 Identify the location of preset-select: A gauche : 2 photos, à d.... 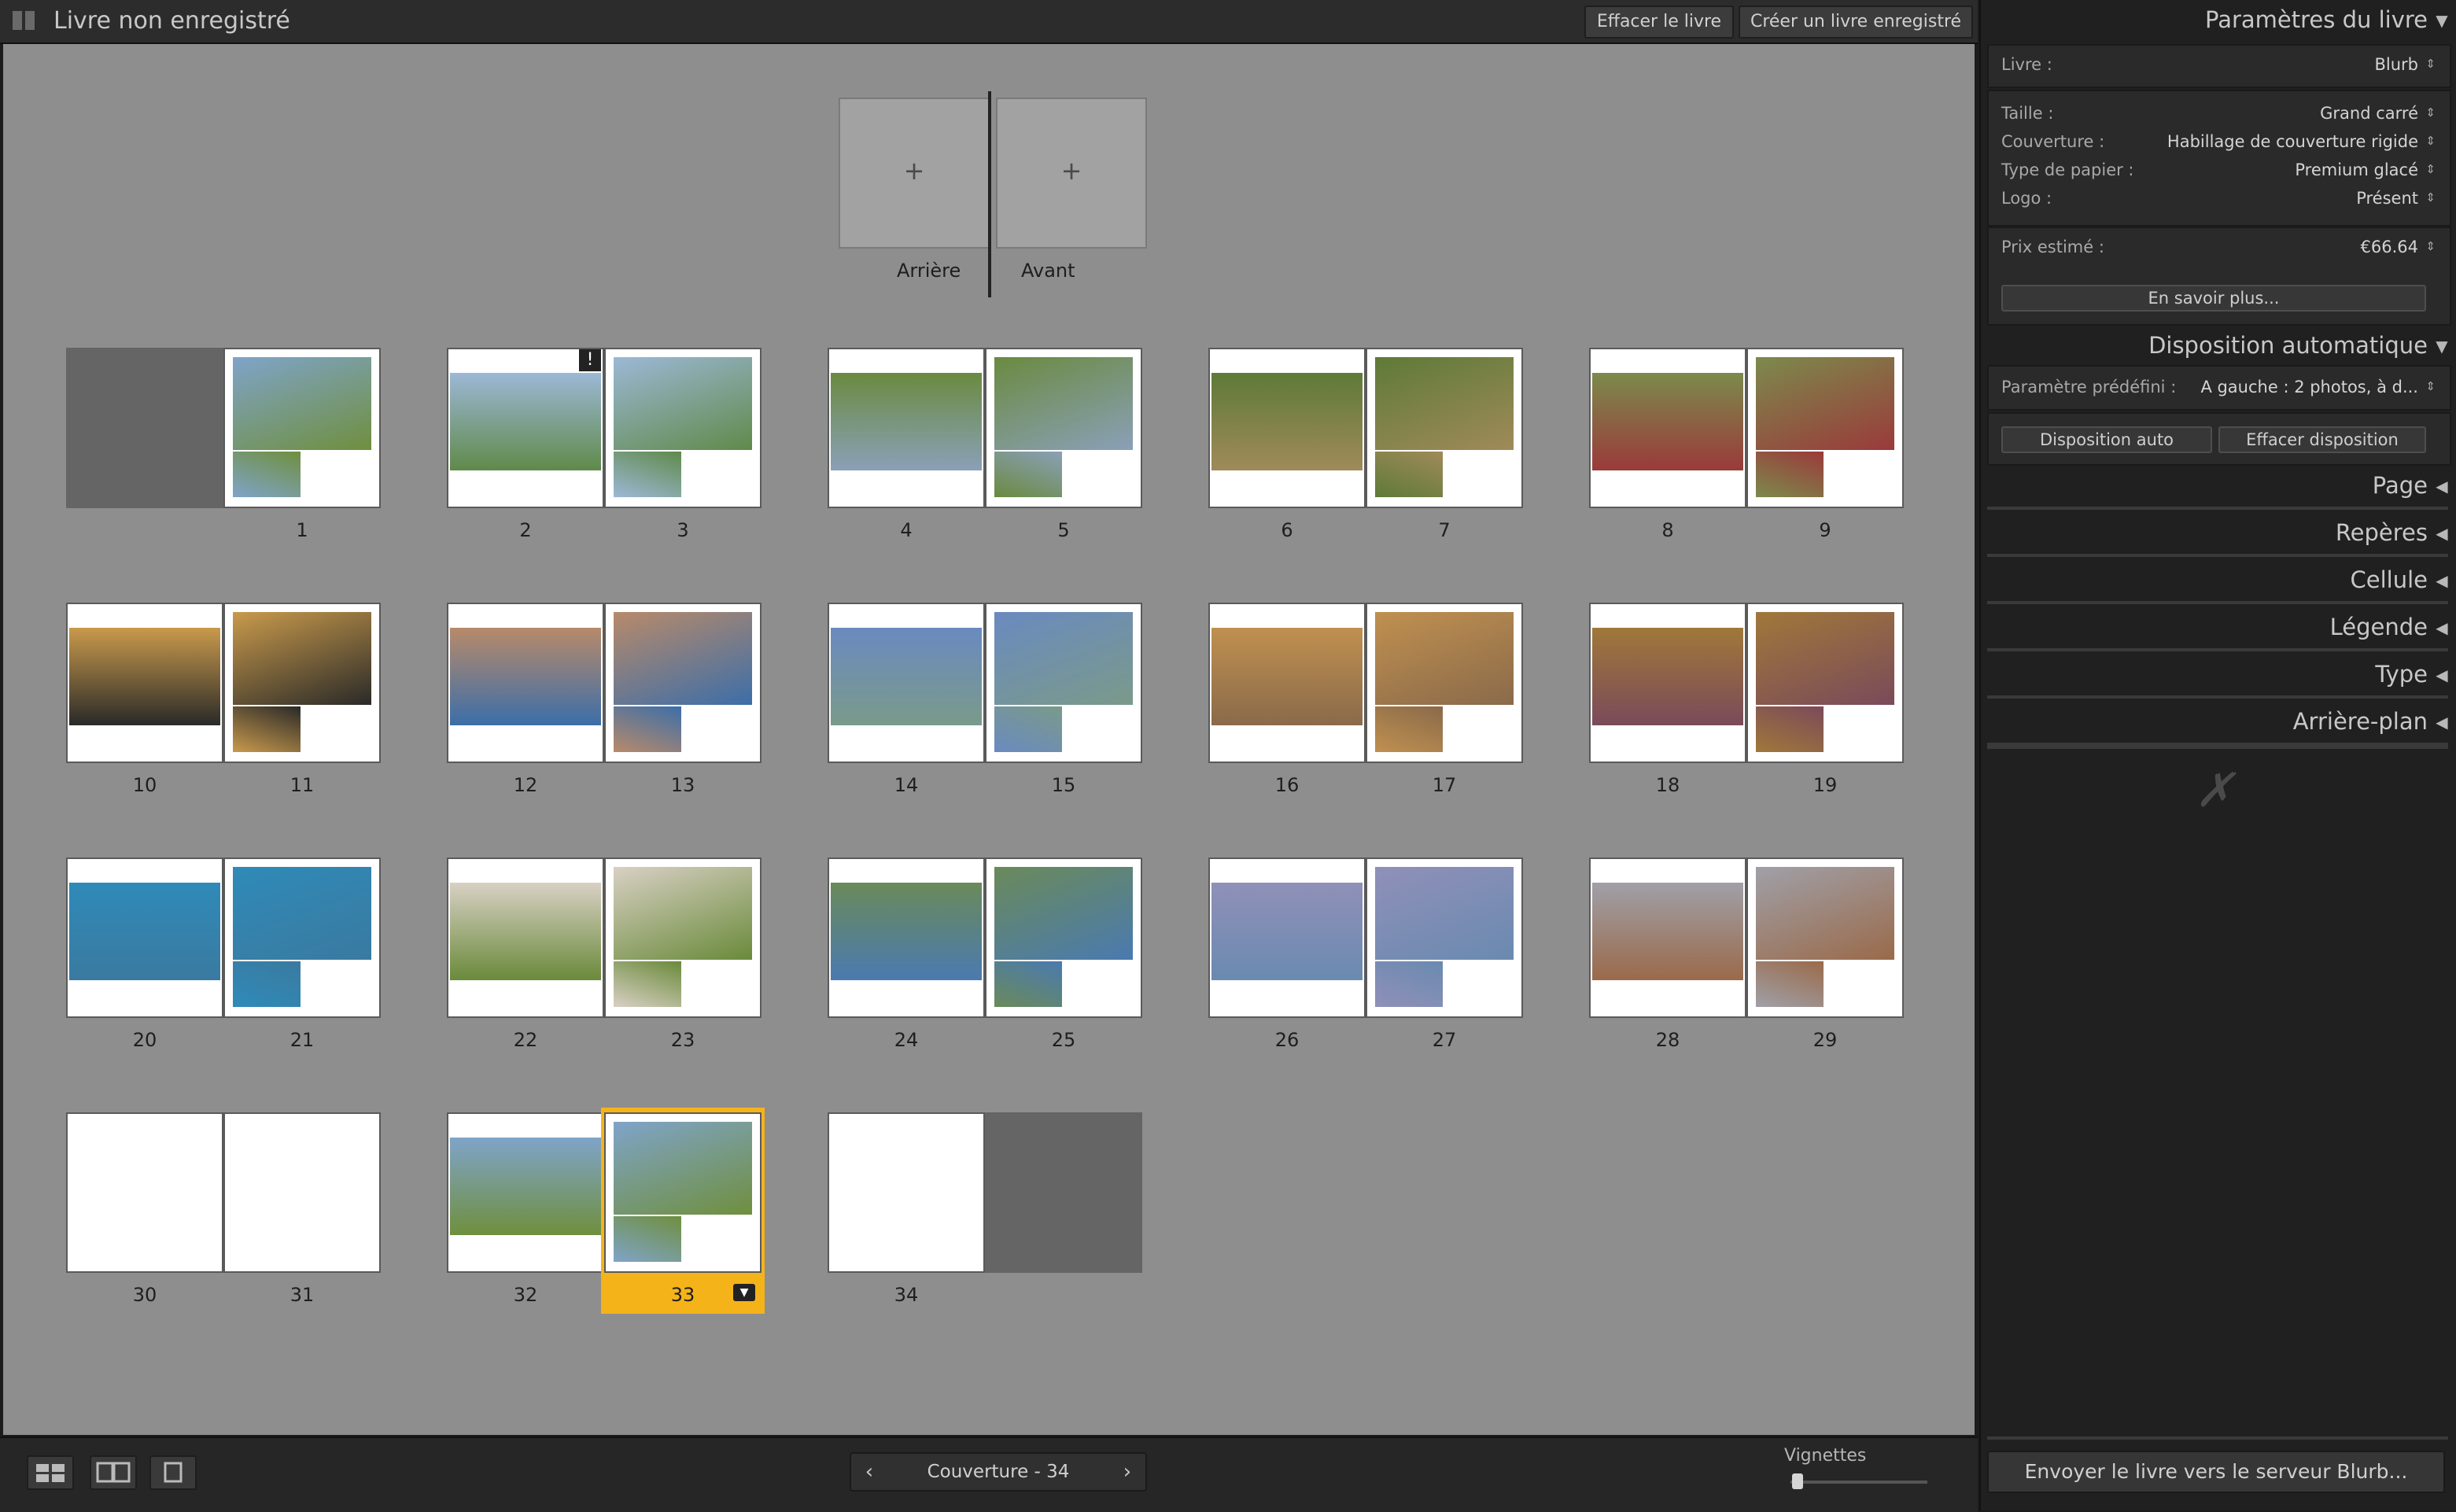
(2309, 387).